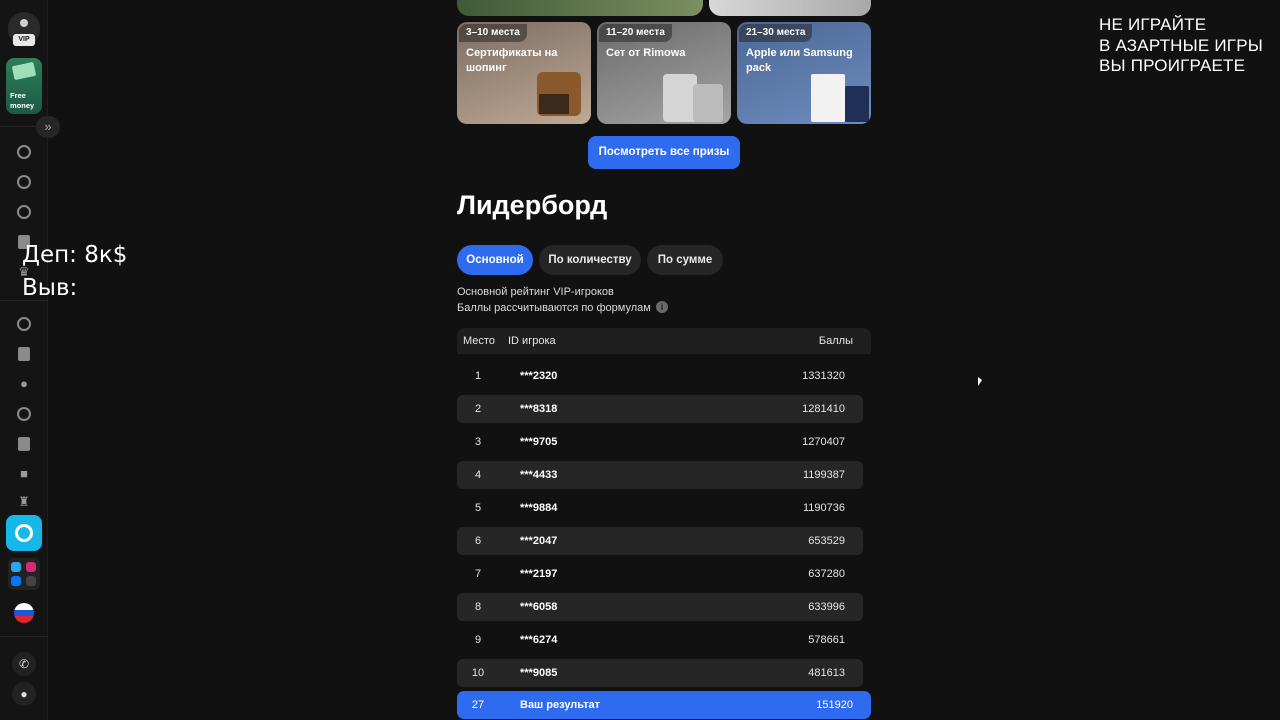 The image size is (1280, 720). Describe the element at coordinates (532, 205) in the screenshot. I see `leaderboard-title: Лидерборд` at that location.